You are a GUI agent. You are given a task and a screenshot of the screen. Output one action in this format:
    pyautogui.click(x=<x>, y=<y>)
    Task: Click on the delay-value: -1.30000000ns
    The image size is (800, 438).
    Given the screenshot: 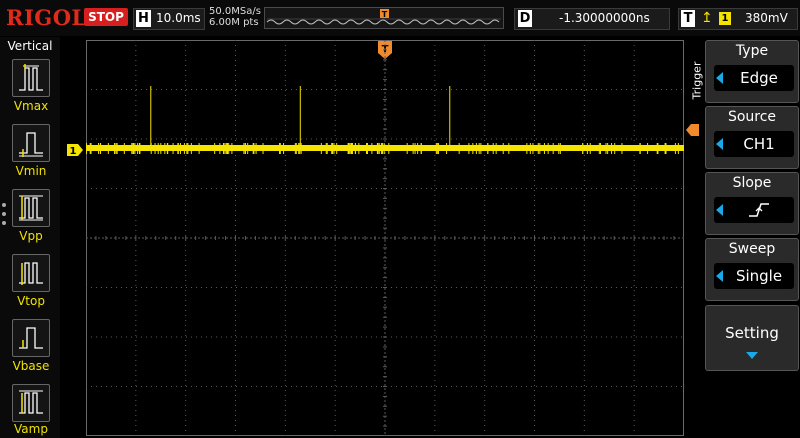 What is the action you would take?
    pyautogui.click(x=604, y=18)
    